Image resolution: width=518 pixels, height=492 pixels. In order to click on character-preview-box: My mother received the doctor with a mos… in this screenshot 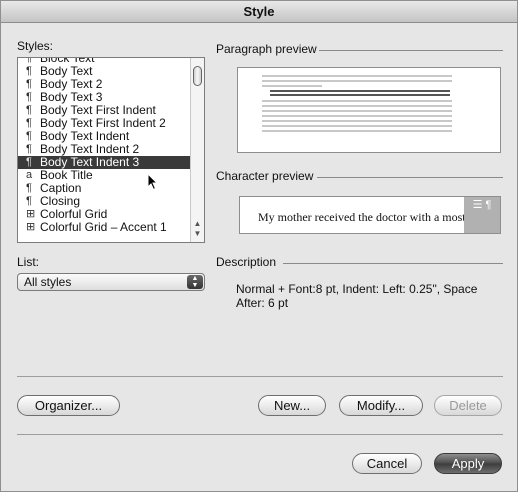, I will do `click(370, 215)`.